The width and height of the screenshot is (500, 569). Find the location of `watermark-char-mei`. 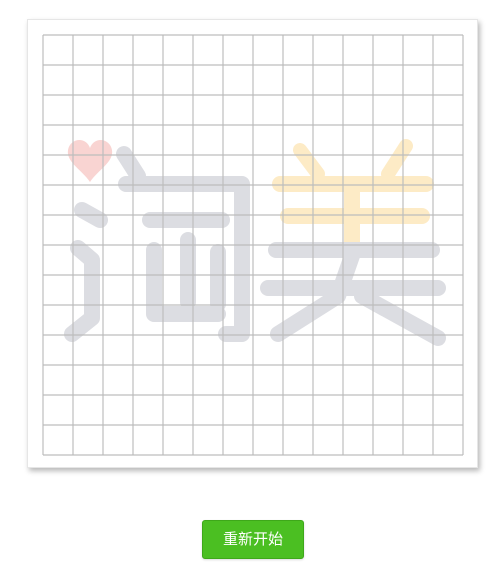

watermark-char-mei is located at coordinates (353, 242).